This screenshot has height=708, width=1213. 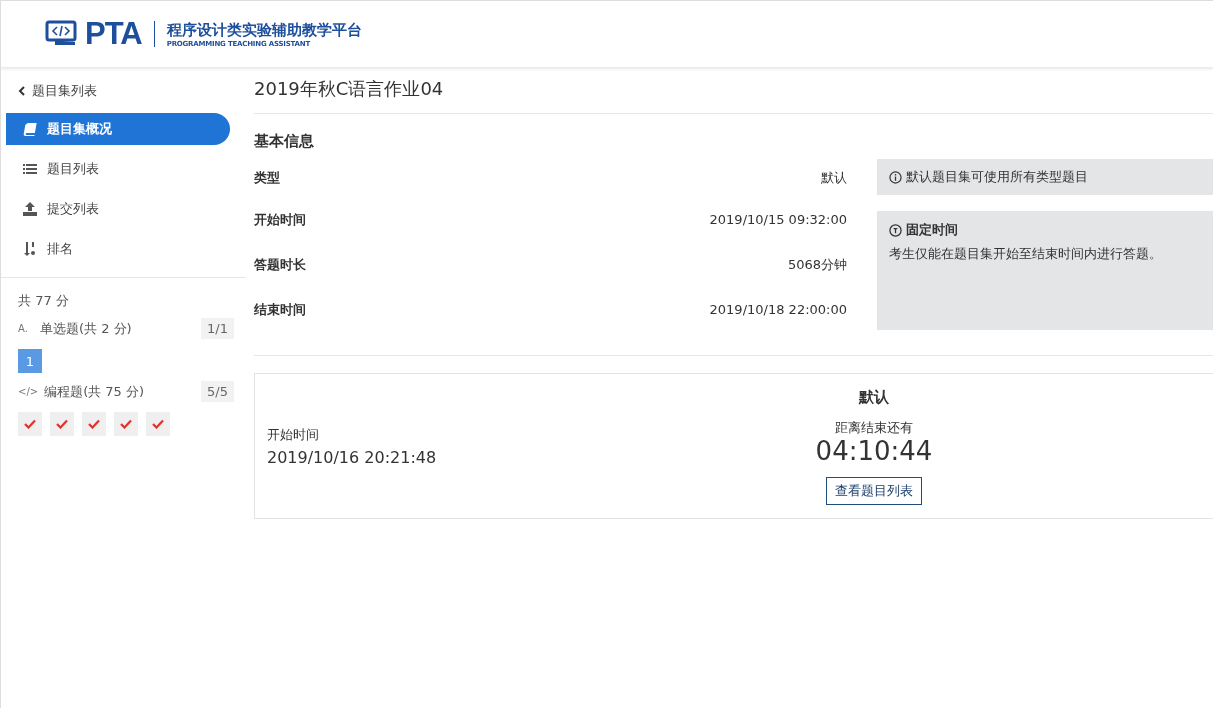 What do you see at coordinates (874, 451) in the screenshot?
I see `countdown: 04:10:44` at bounding box center [874, 451].